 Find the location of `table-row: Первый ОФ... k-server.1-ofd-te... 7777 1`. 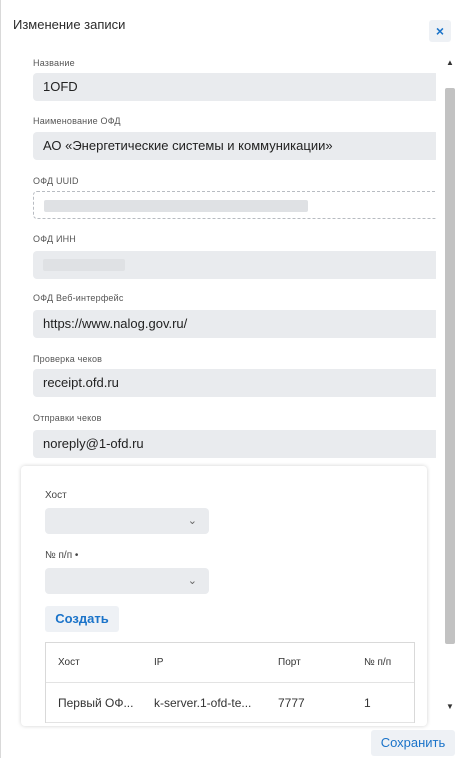

table-row: Первый ОФ... k-server.1-ofd-te... 7777 1 is located at coordinates (230, 703).